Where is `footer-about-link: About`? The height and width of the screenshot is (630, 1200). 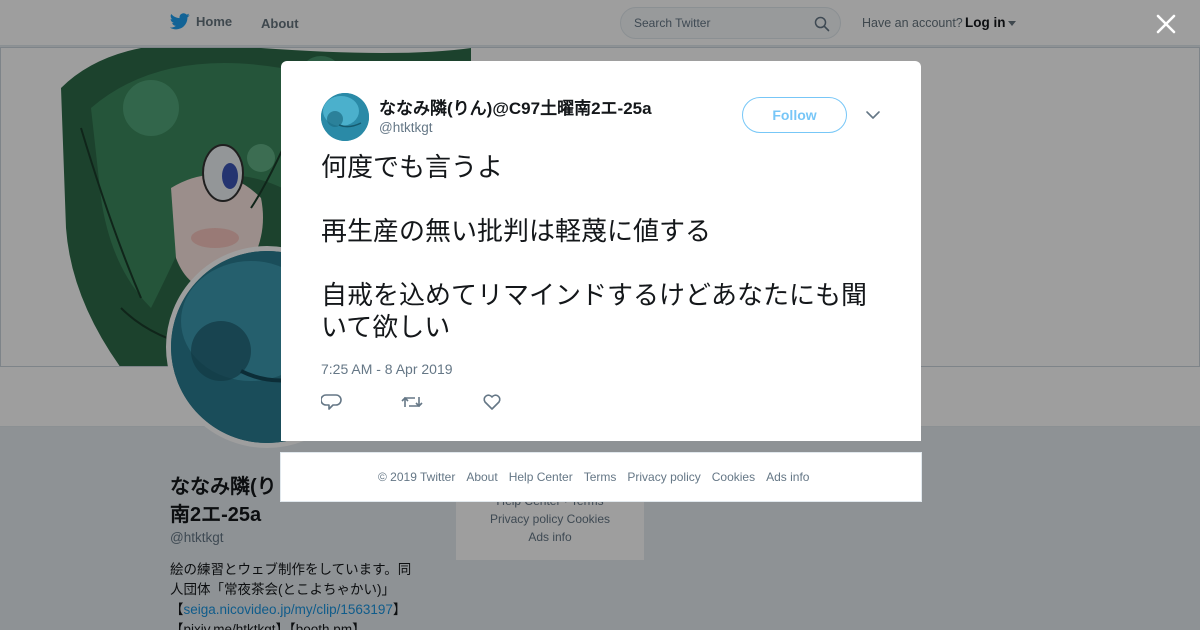 footer-about-link: About is located at coordinates (481, 477).